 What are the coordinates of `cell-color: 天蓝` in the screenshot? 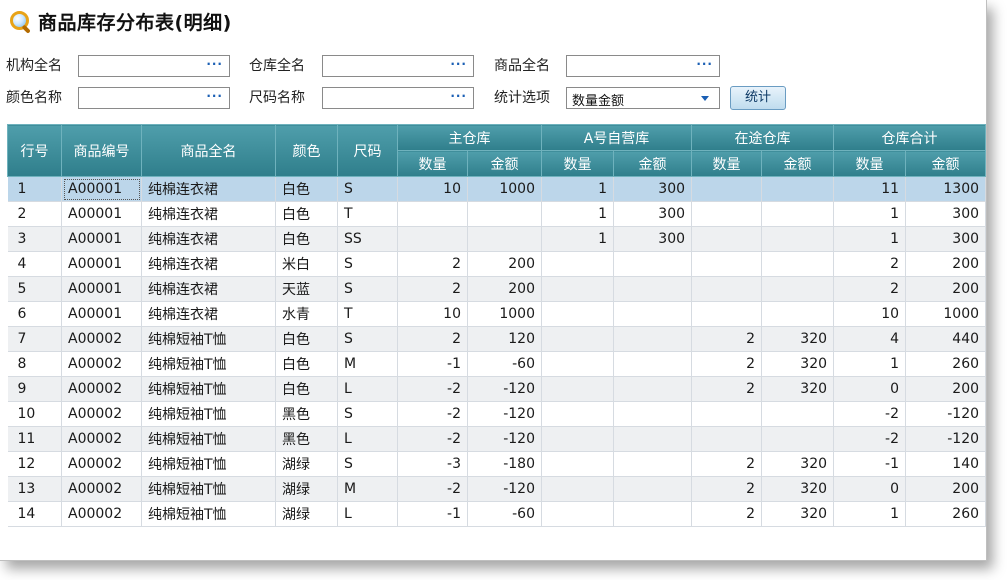 It's located at (306, 289).